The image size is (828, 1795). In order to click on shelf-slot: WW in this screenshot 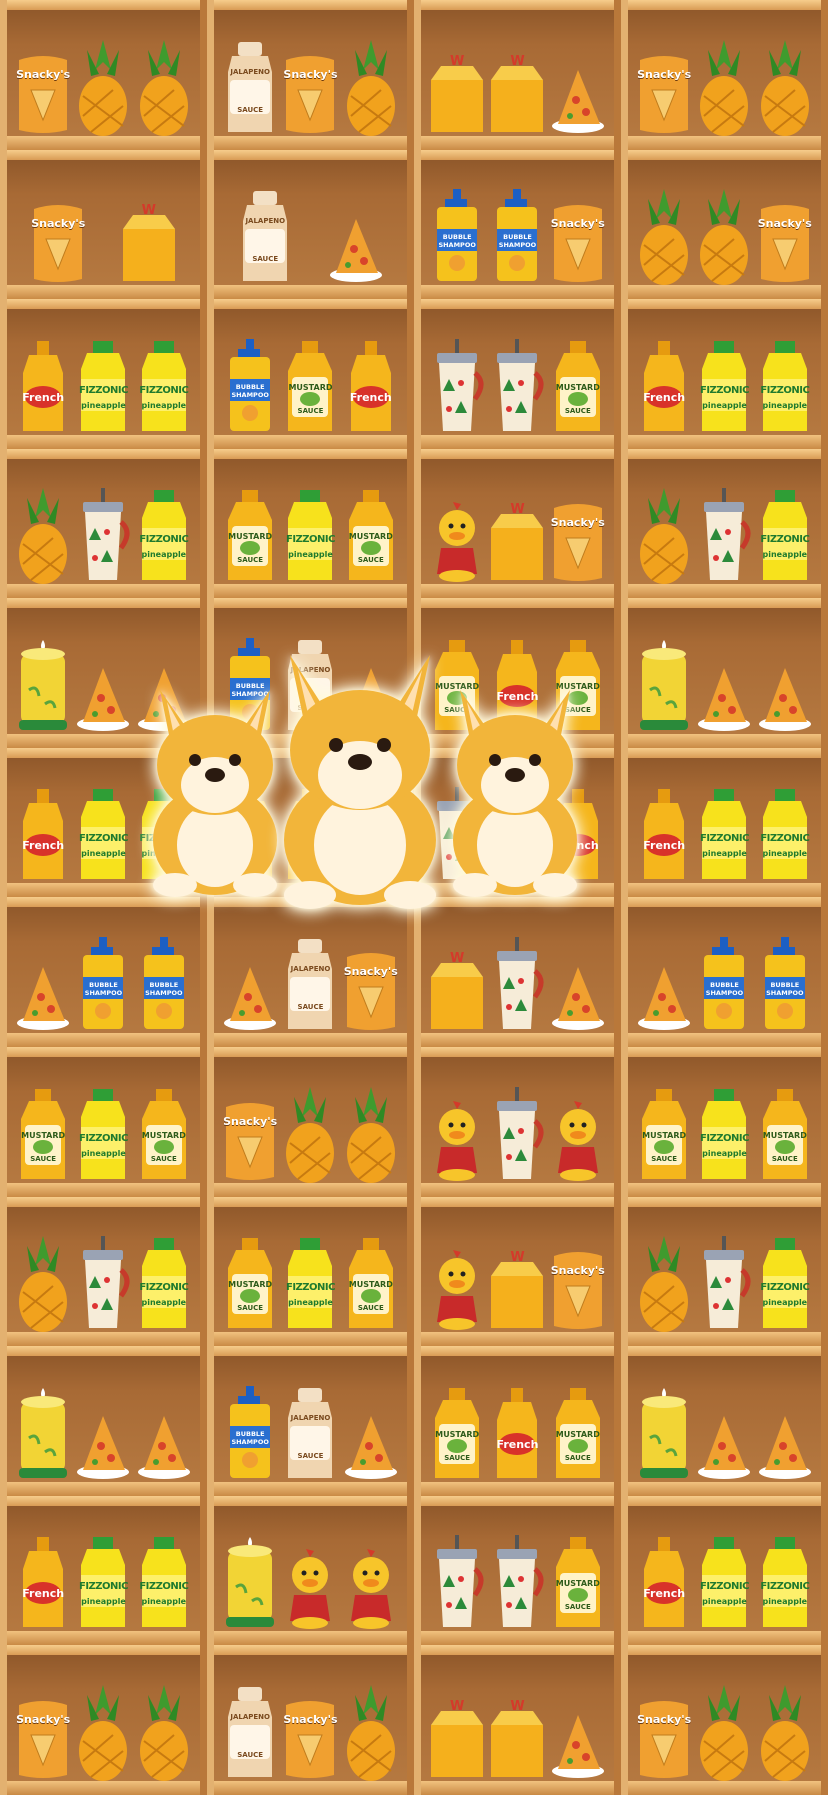, I will do `click(517, 75)`.